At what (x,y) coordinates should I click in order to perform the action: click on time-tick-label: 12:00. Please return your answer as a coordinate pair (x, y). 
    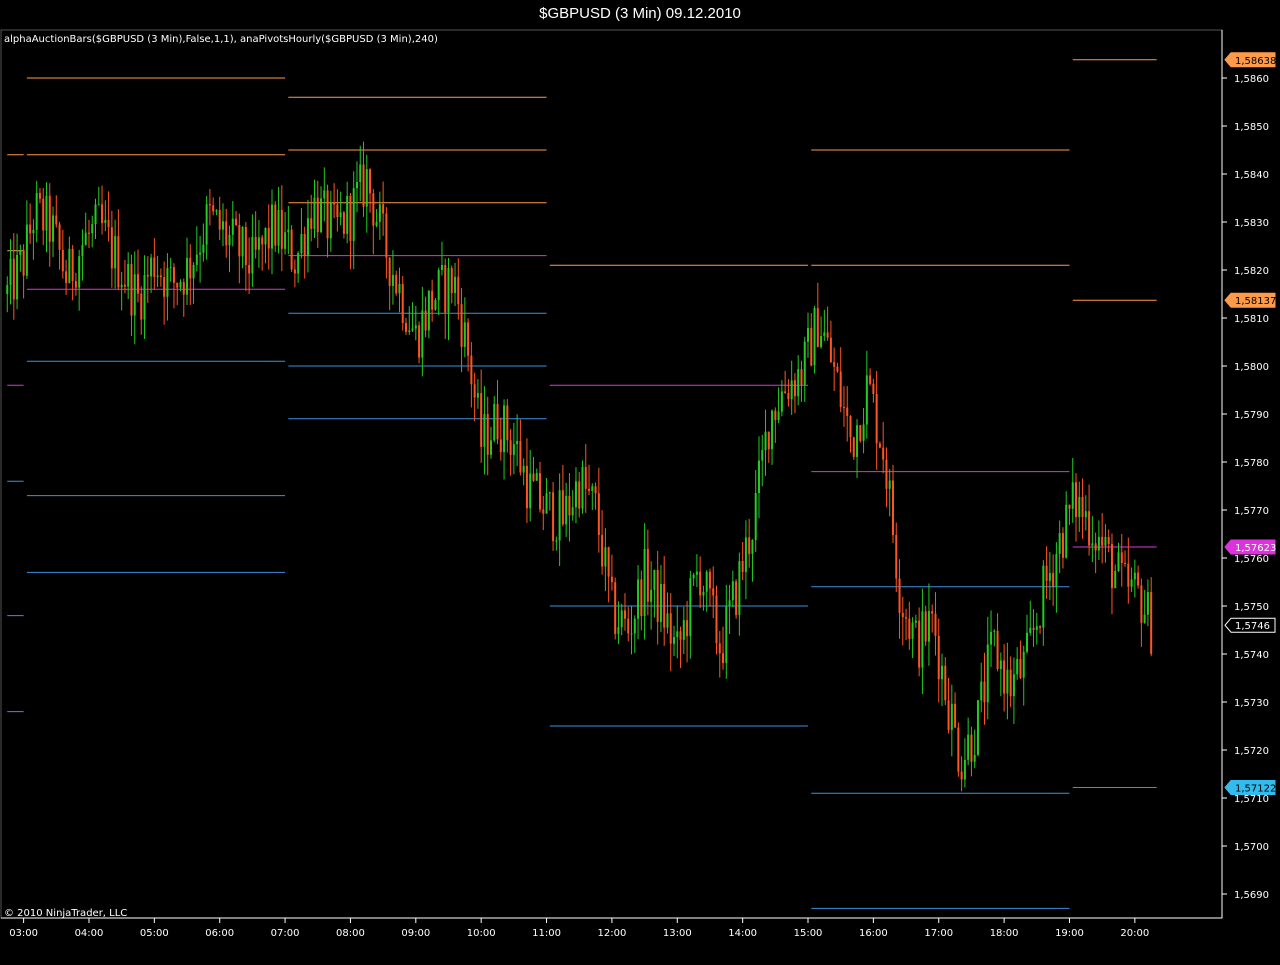
    Looking at the image, I should click on (611, 933).